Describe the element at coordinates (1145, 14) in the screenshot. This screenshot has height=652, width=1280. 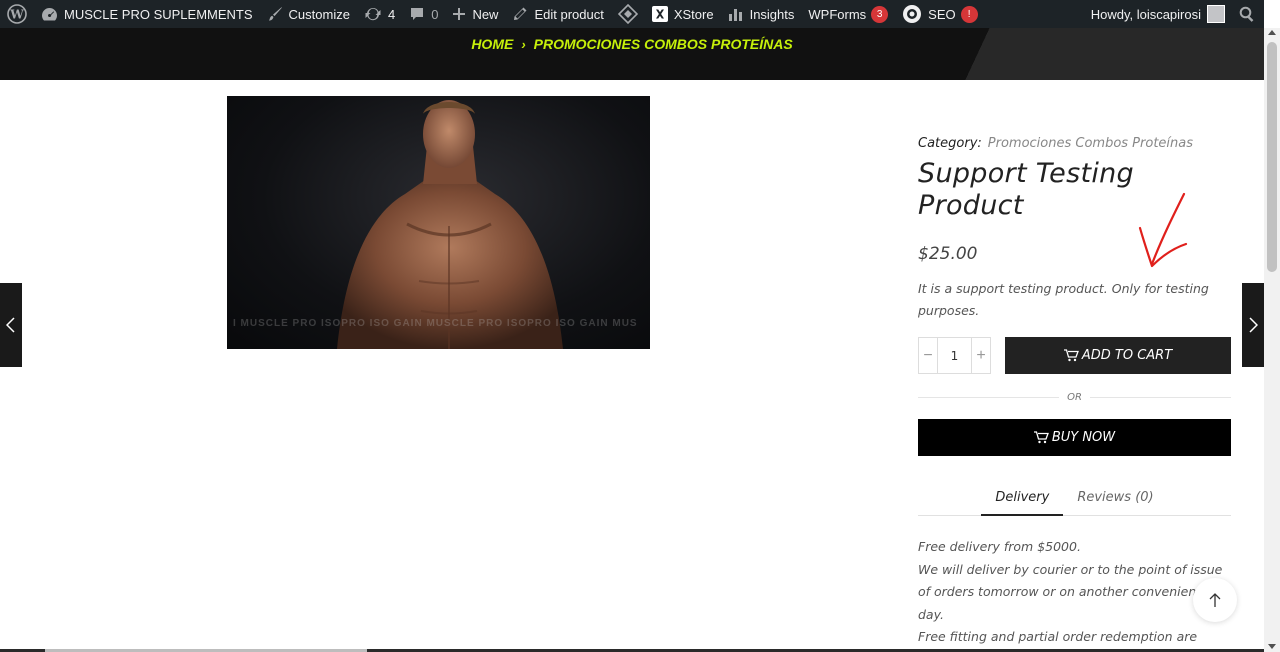
I see `howdy-label: Howdy, loiscapirosi` at that location.